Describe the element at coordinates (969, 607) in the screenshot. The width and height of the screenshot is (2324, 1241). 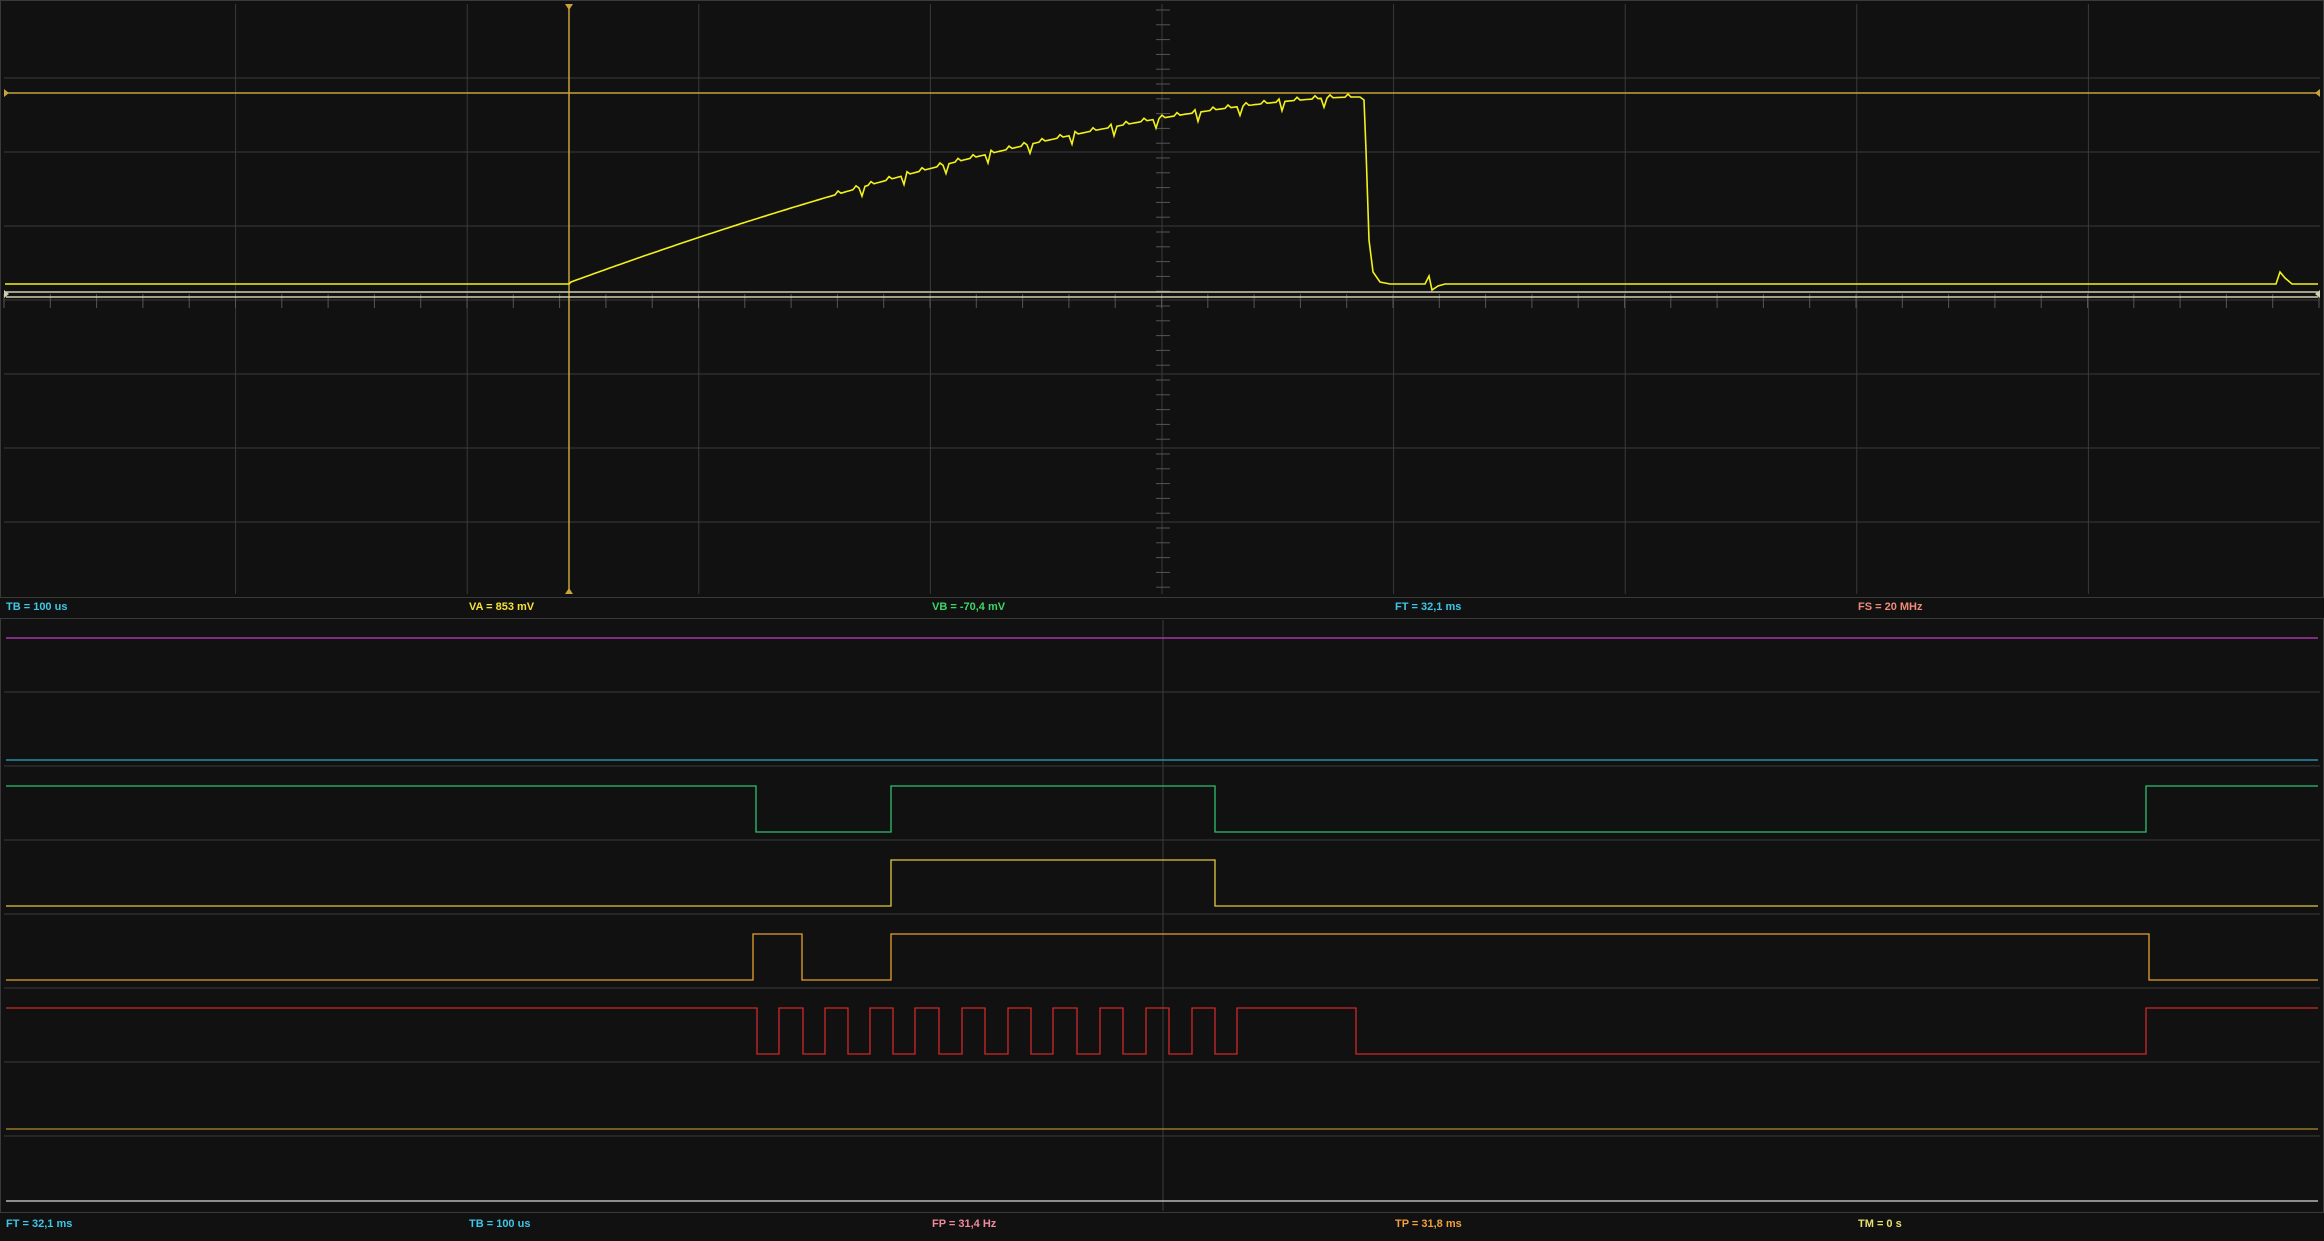
I see `voltage-b-readout: VB = -70,4 mV` at that location.